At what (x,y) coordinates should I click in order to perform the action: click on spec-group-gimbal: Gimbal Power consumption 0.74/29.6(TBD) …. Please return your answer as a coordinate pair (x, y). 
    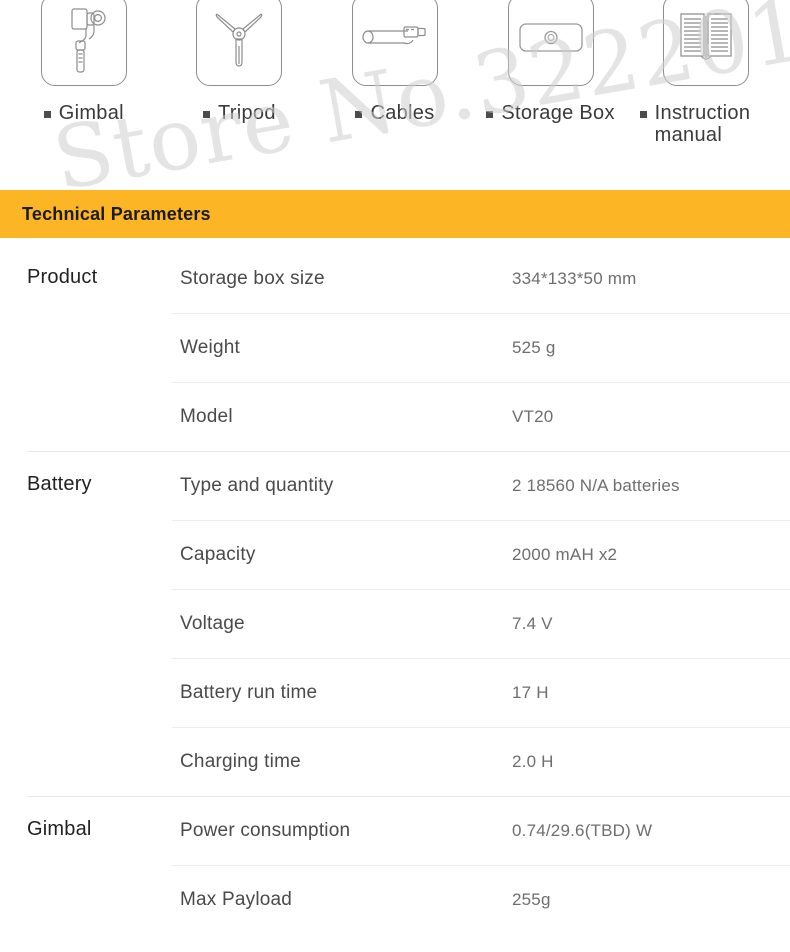
    Looking at the image, I should click on (395, 865).